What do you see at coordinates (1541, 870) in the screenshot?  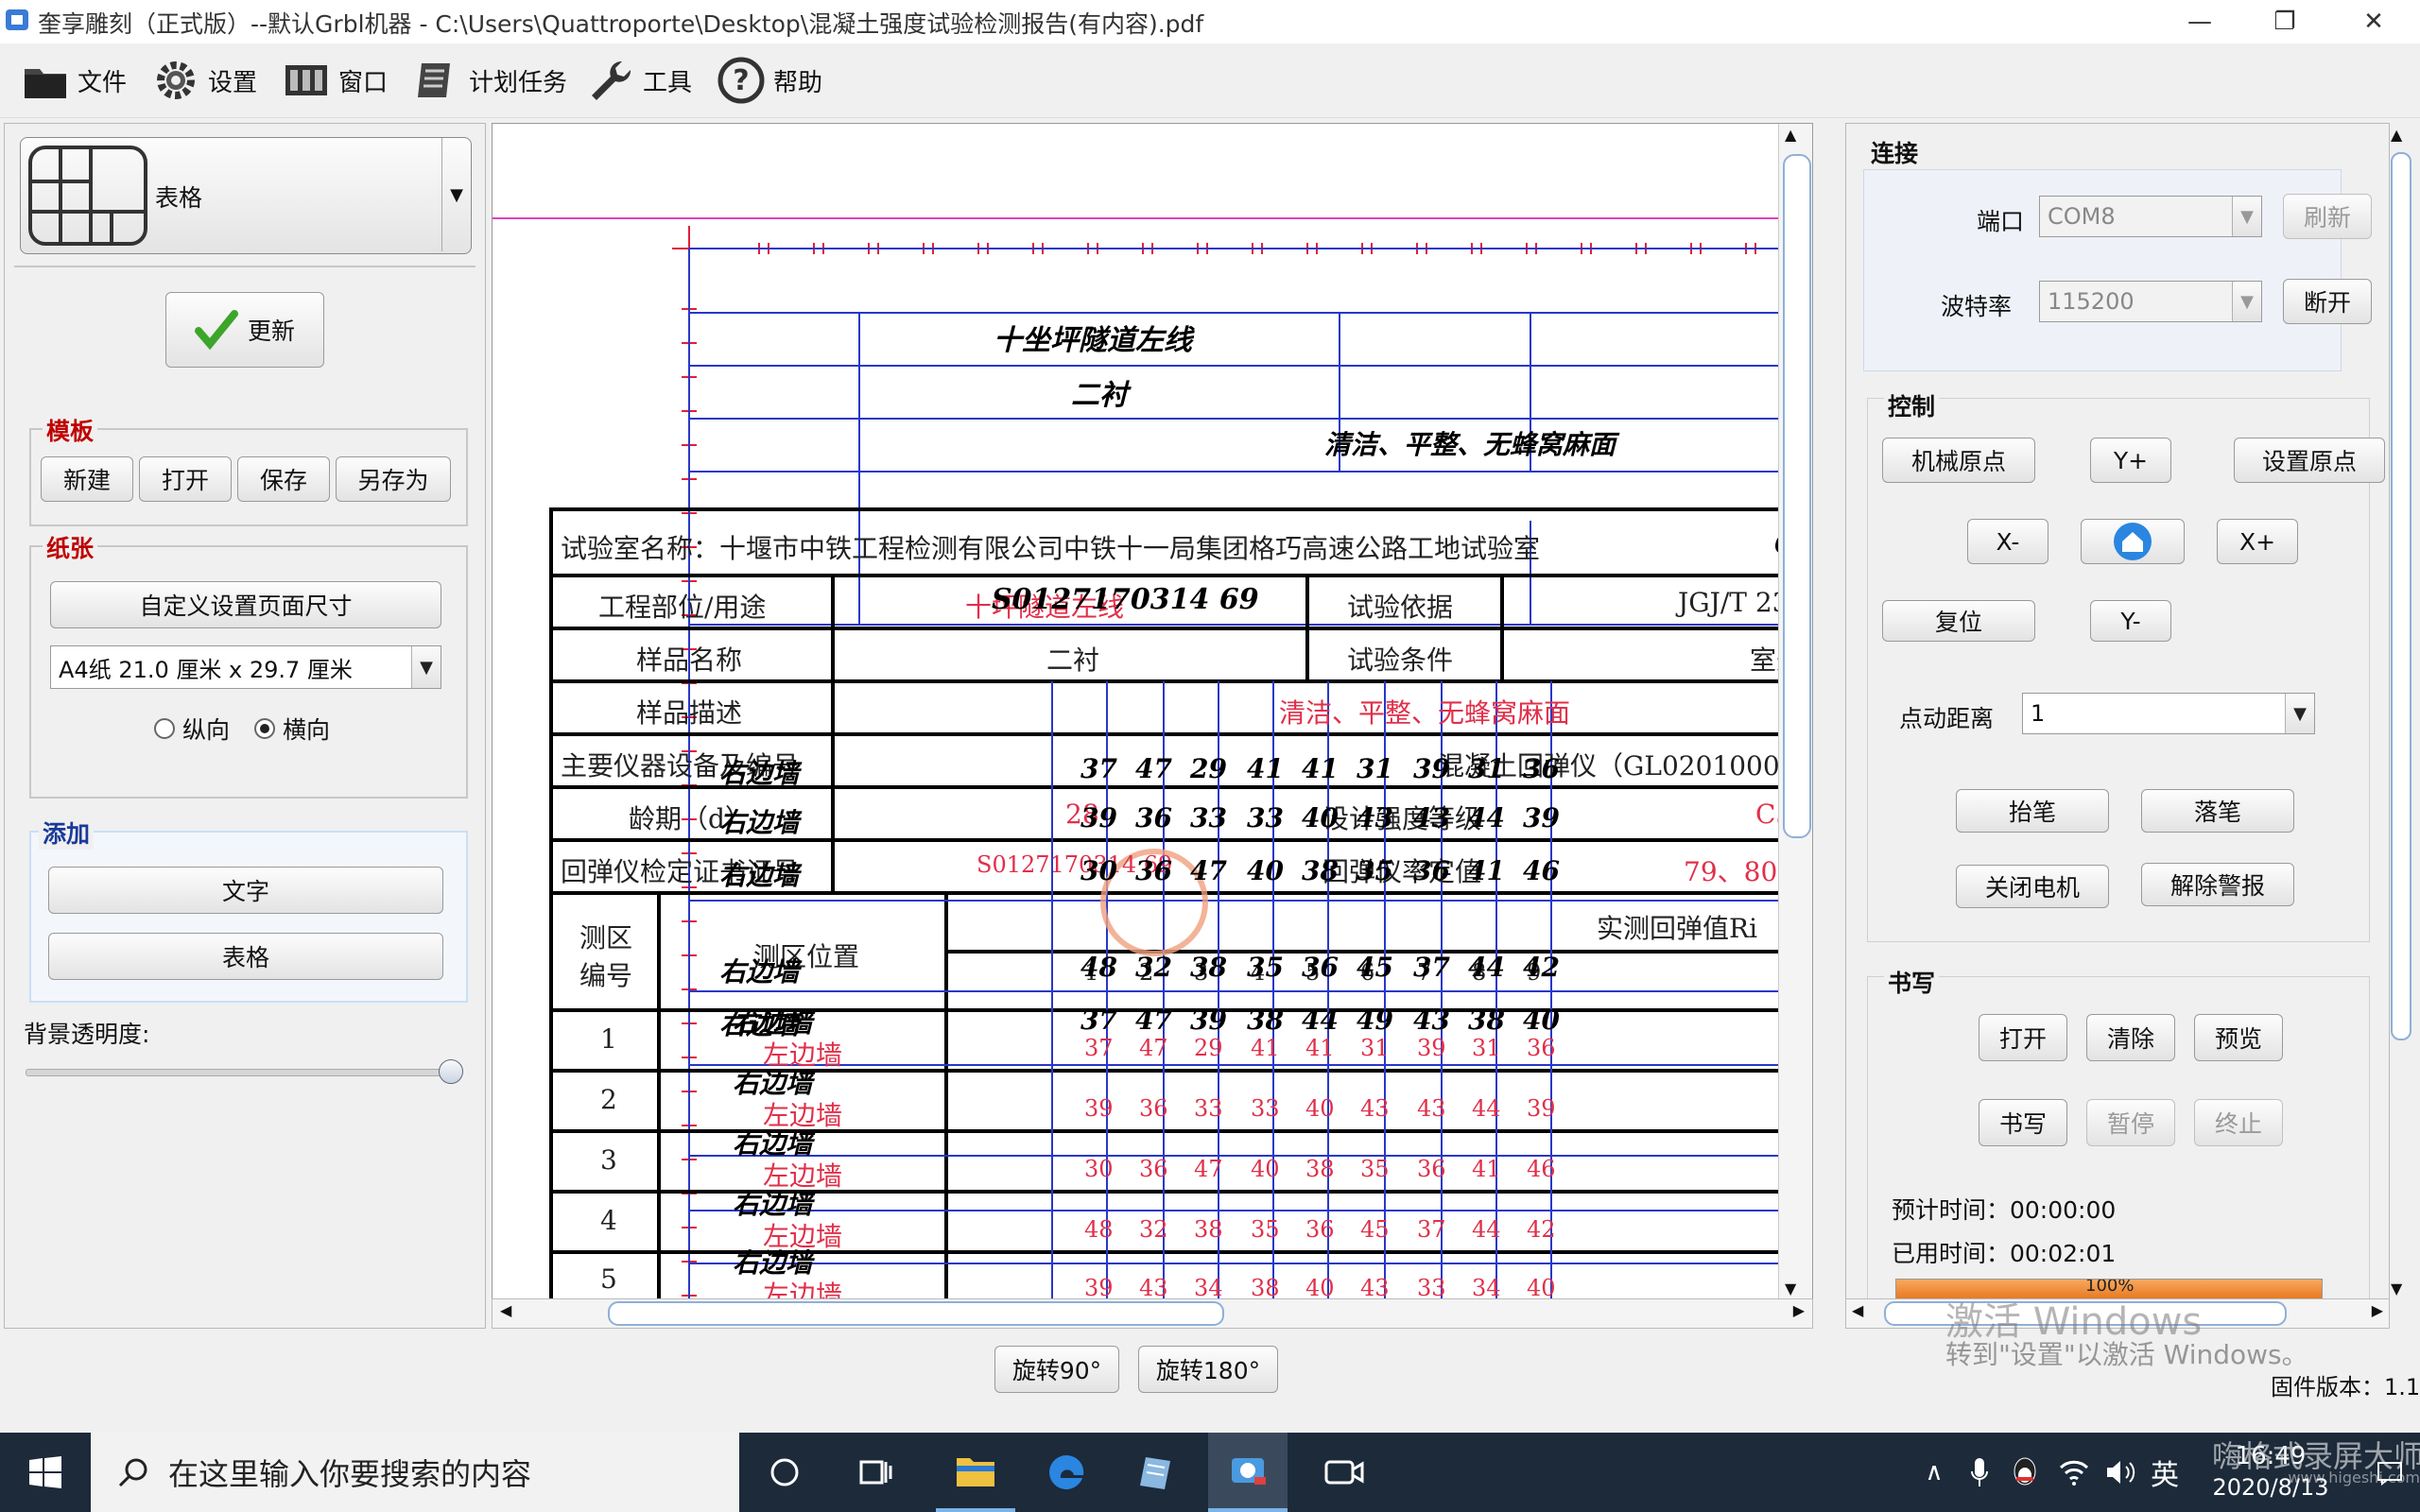 I see `doc-hand-value: 46` at bounding box center [1541, 870].